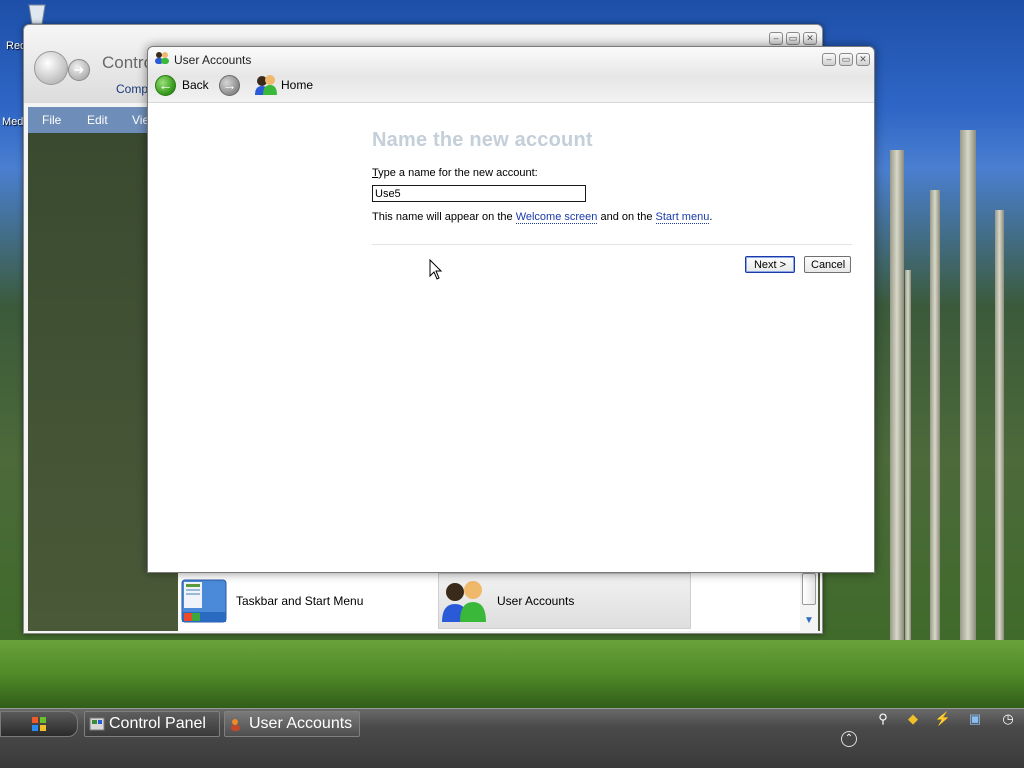 This screenshot has height=768, width=1024. Describe the element at coordinates (79, 70) in the screenshot. I see `forward-arrow-icon: ➜` at that location.